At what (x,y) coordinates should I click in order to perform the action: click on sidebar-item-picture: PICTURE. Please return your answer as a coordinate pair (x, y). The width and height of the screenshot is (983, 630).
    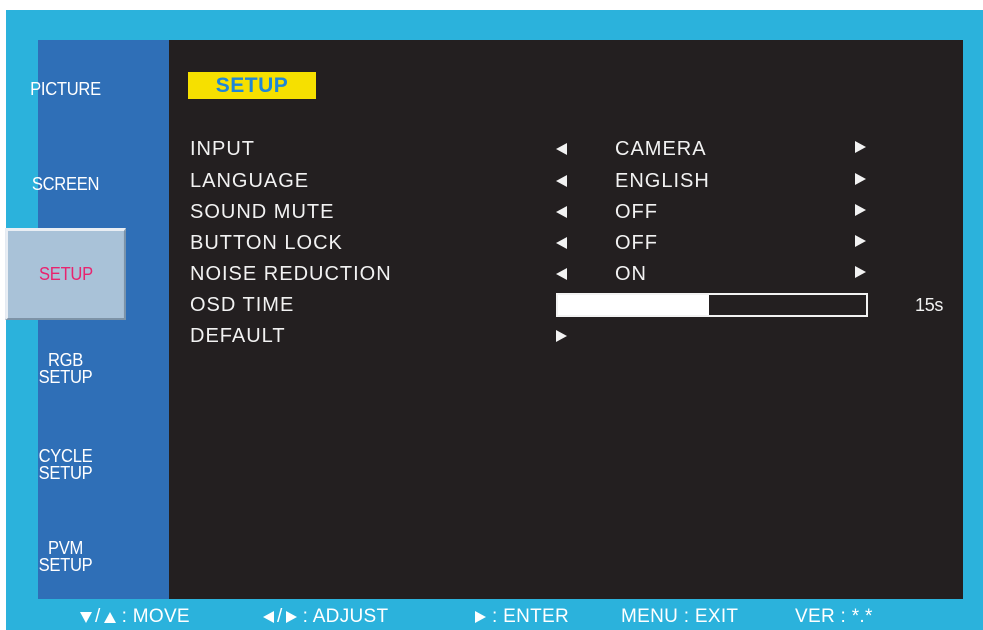
    Looking at the image, I should click on (65, 89).